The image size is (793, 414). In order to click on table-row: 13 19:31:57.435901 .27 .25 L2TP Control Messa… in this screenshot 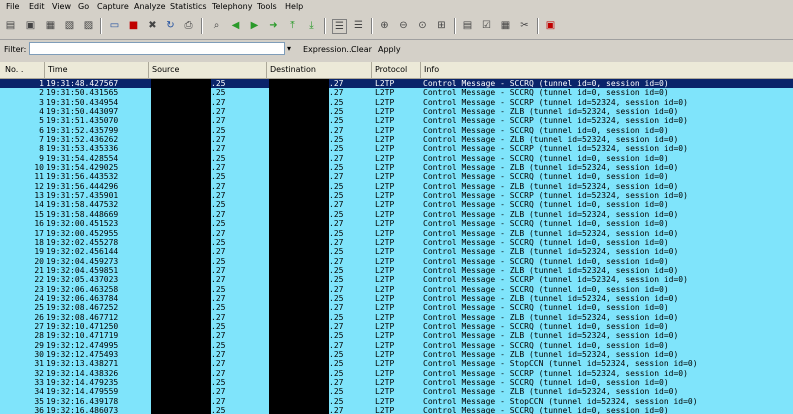, I will do `click(396, 196)`.